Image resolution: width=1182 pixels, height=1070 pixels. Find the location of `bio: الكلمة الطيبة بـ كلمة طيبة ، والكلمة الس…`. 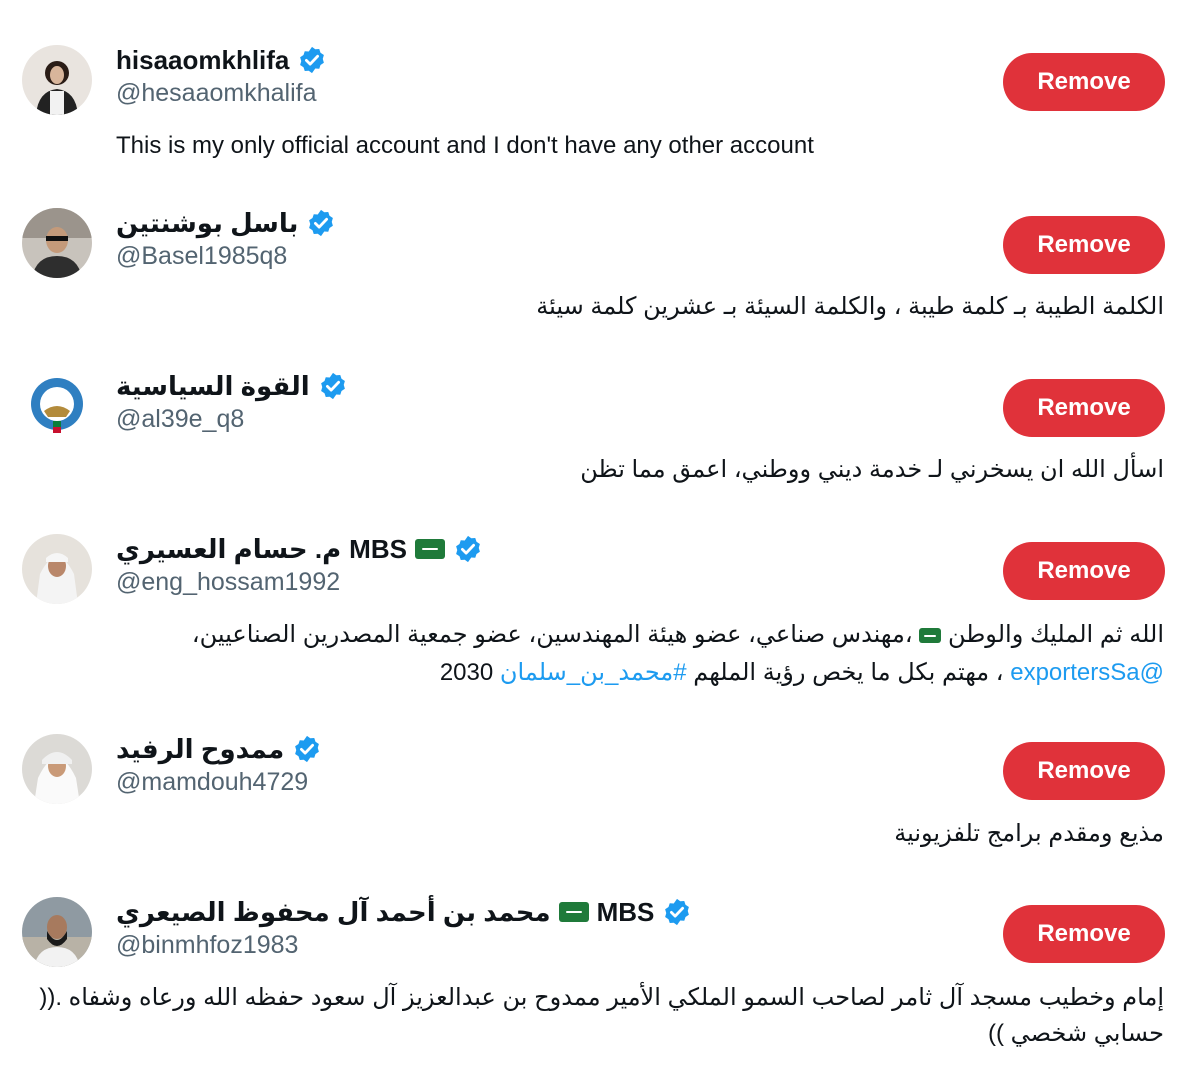

bio: الكلمة الطيبة بـ كلمة طيبة ، والكلمة الس… is located at coordinates (850, 306).